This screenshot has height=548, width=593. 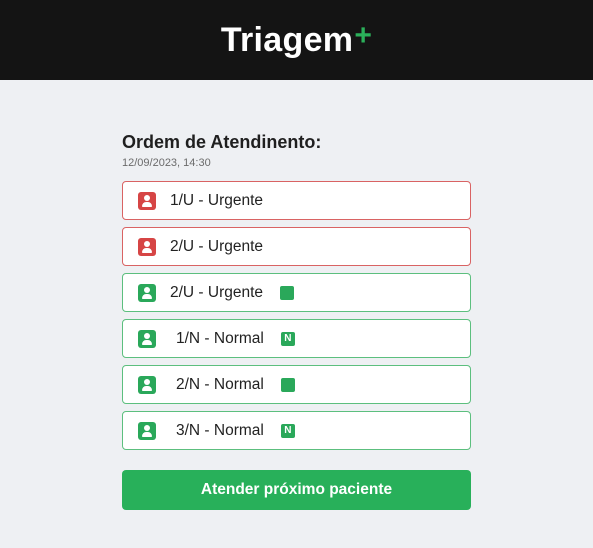 I want to click on queue-item: 2/N - Normal, so click(x=296, y=384).